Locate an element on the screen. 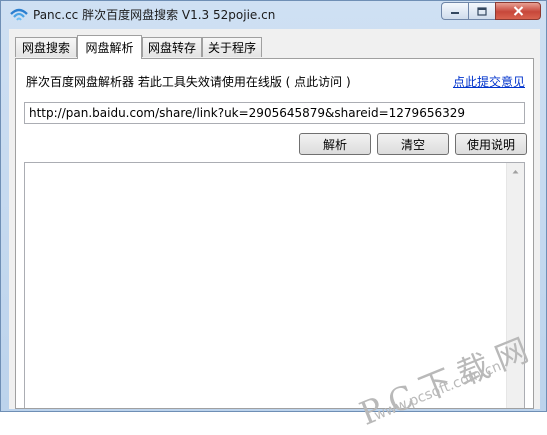 This screenshot has height=435, width=547. clear-button: 清空 is located at coordinates (413, 144).